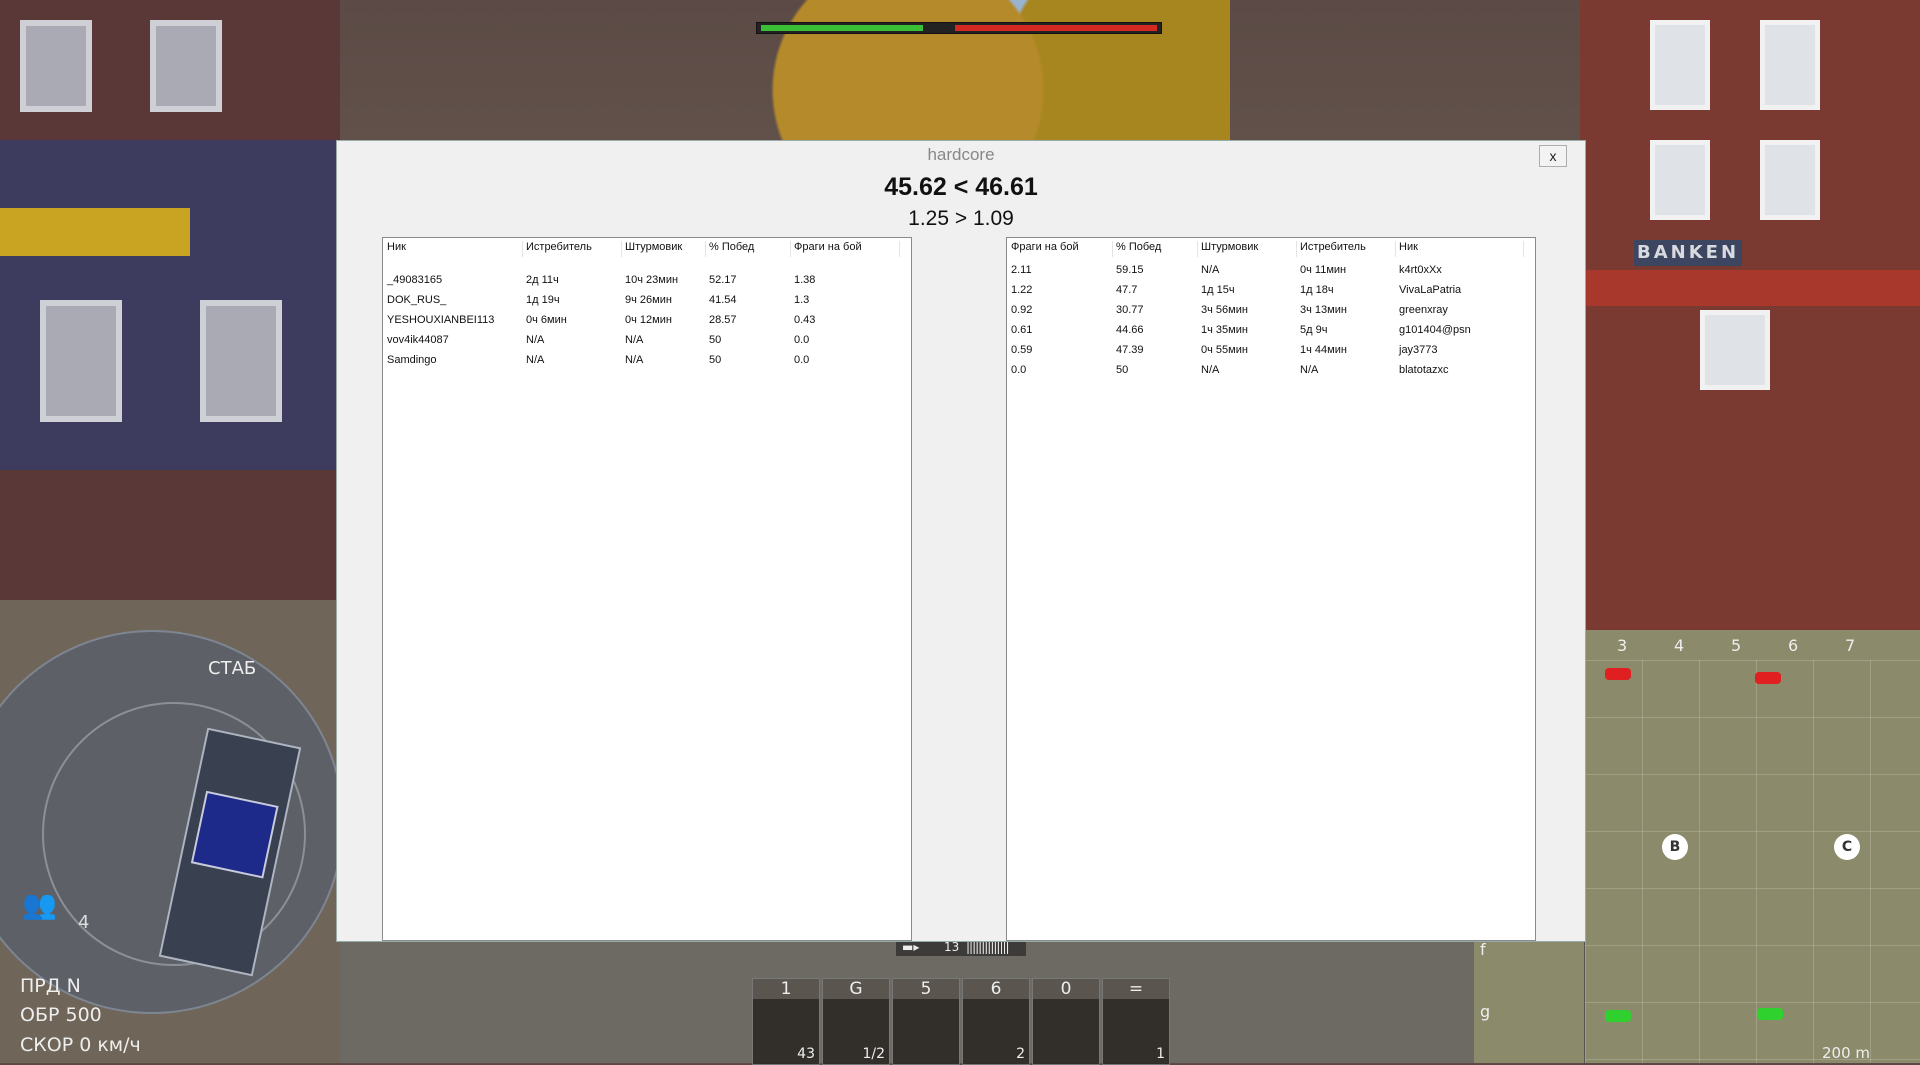  What do you see at coordinates (961, 187) in the screenshot?
I see `score-comparison: 45.62 < 46.61` at bounding box center [961, 187].